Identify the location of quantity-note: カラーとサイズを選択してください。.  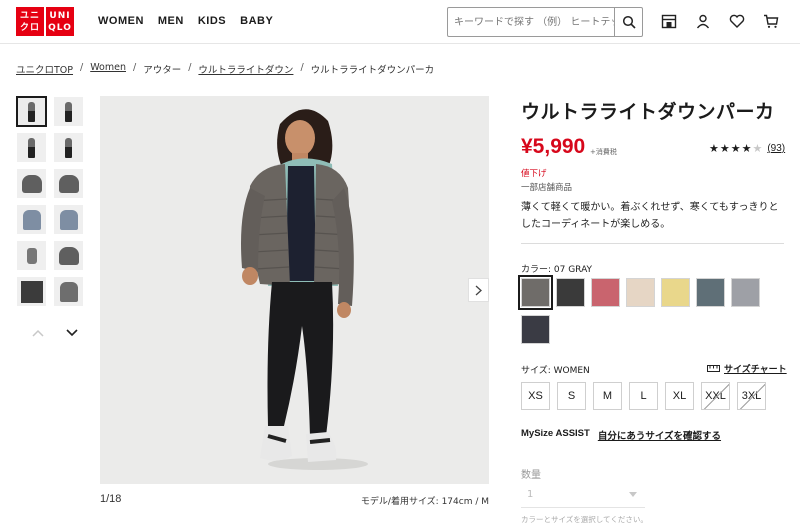
(584, 519).